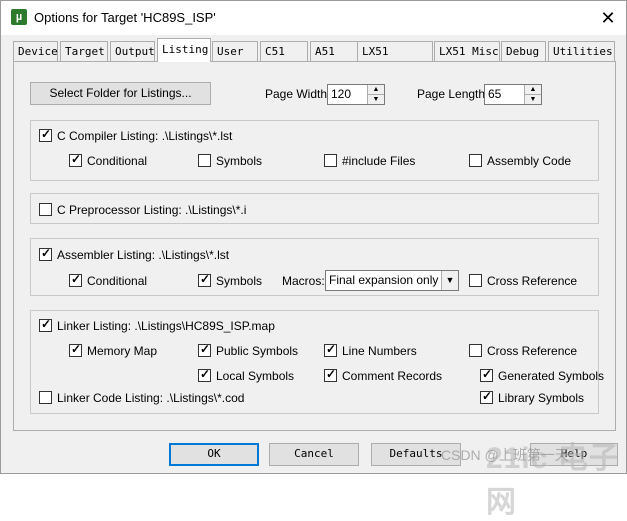  What do you see at coordinates (255, 376) in the screenshot?
I see `local-symbols-label: Local Symbols` at bounding box center [255, 376].